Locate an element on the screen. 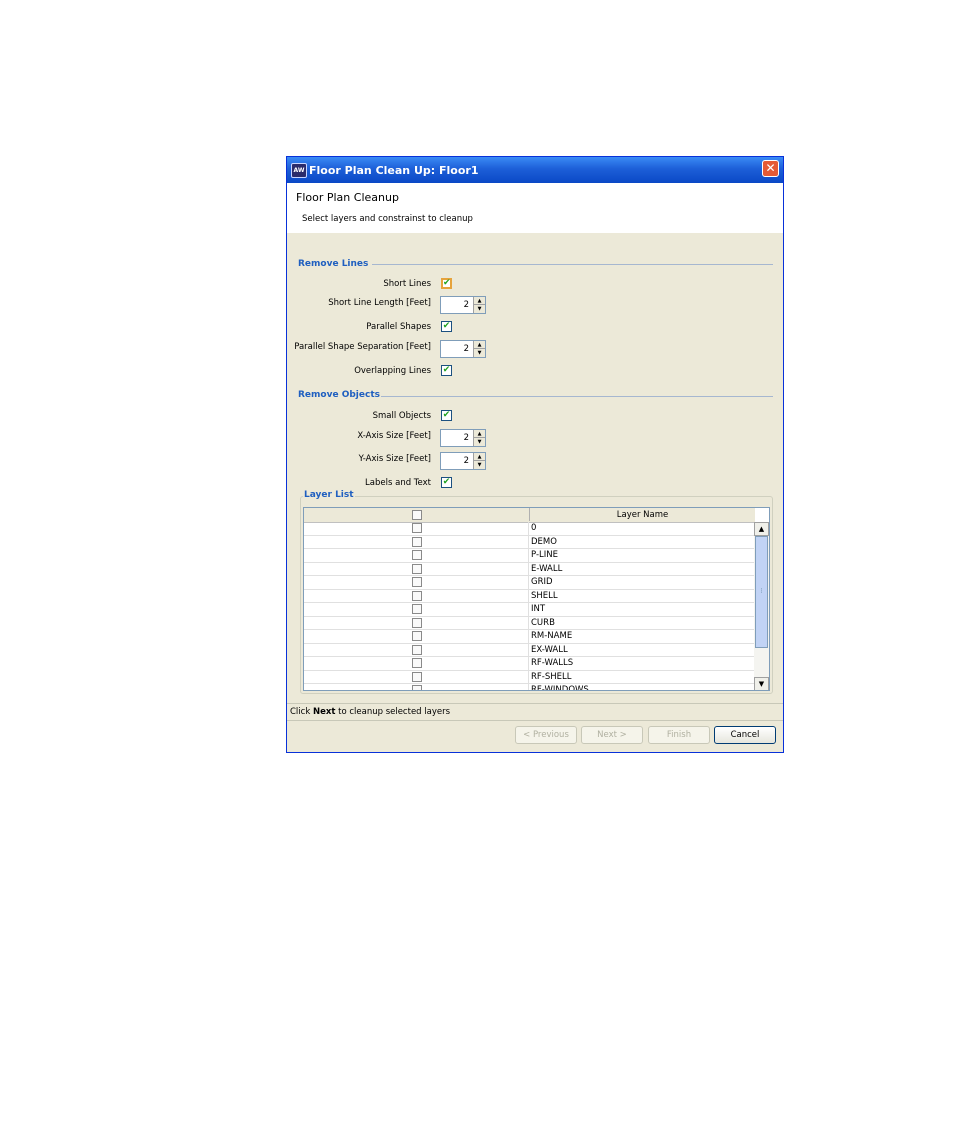 This screenshot has width=954, height=1145. previous-button: < Previous is located at coordinates (546, 735).